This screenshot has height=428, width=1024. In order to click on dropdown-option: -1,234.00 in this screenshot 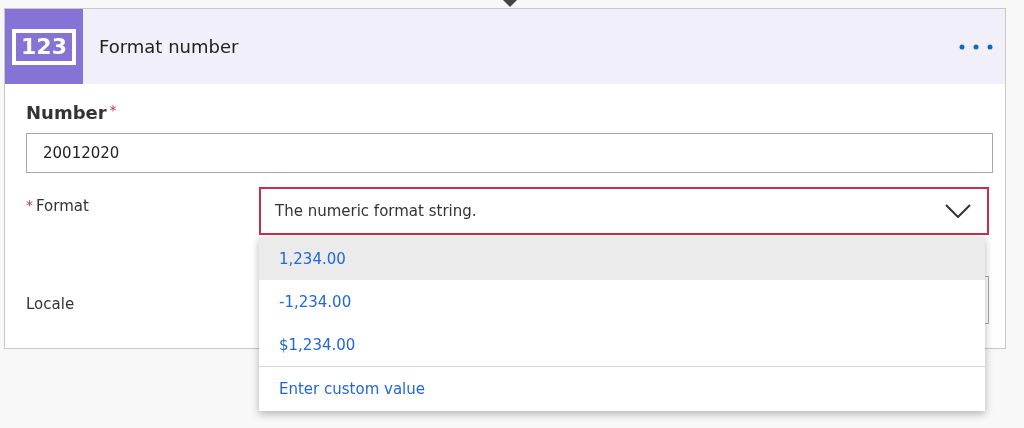, I will do `click(622, 301)`.